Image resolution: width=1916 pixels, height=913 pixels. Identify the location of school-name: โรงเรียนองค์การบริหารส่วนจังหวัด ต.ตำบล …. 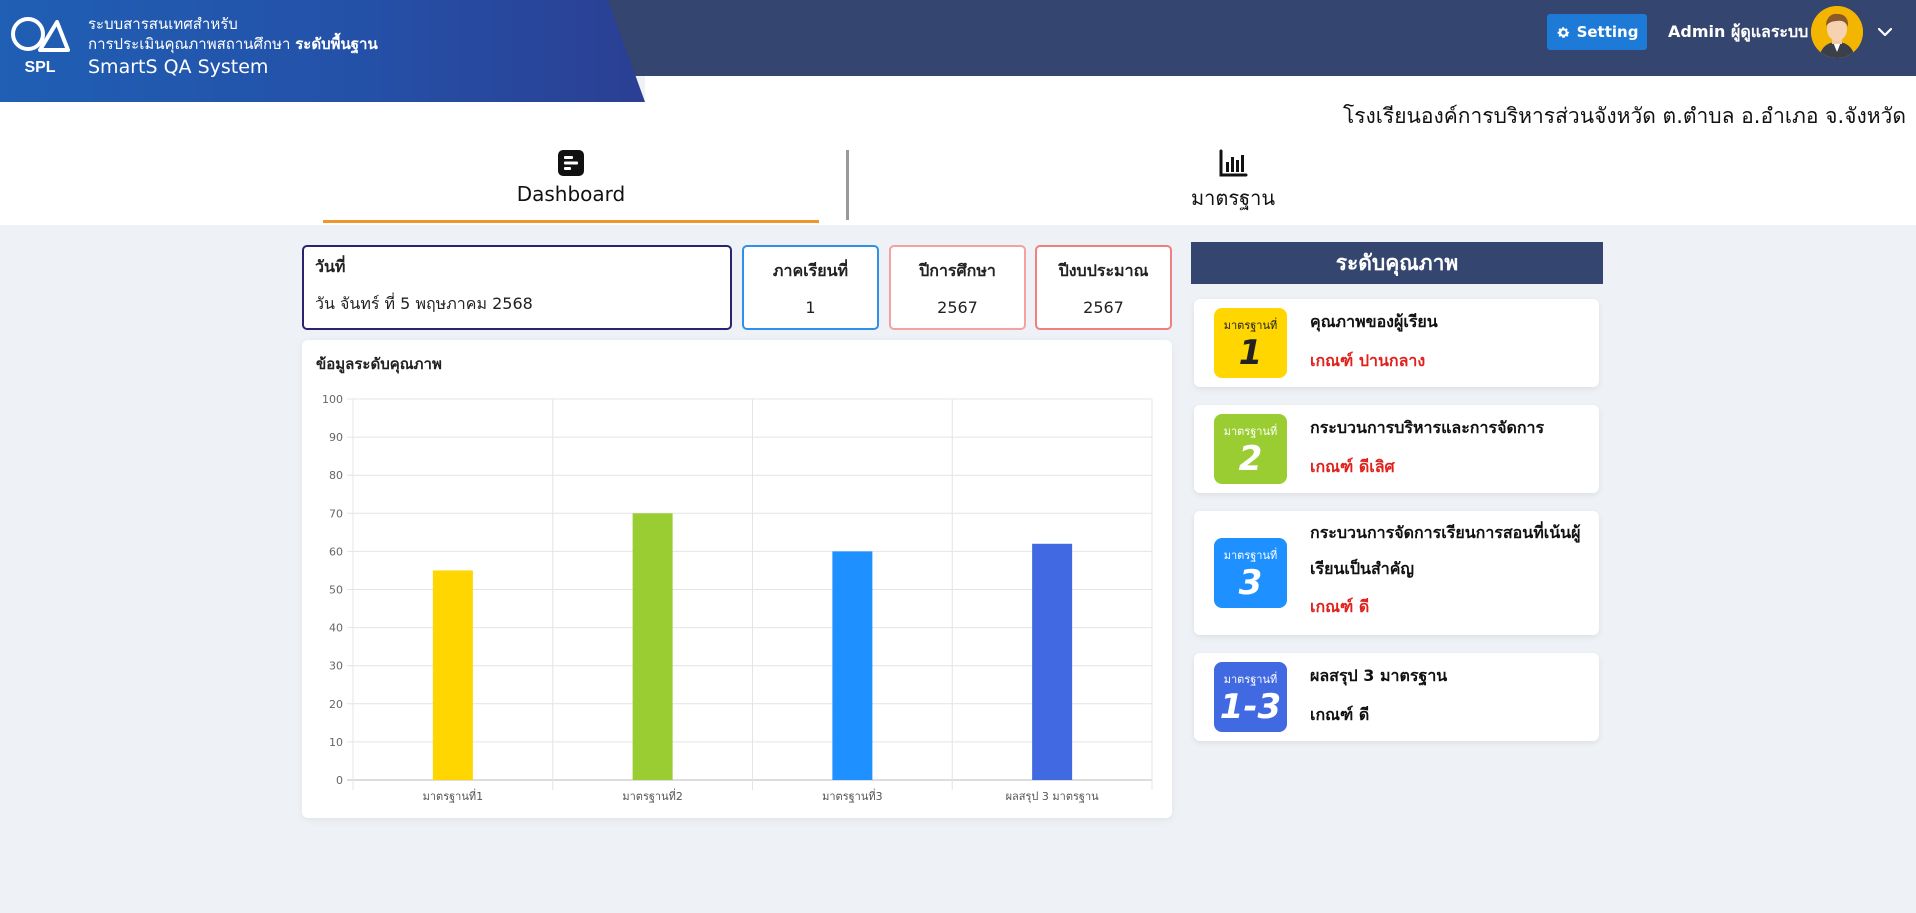
(1624, 116).